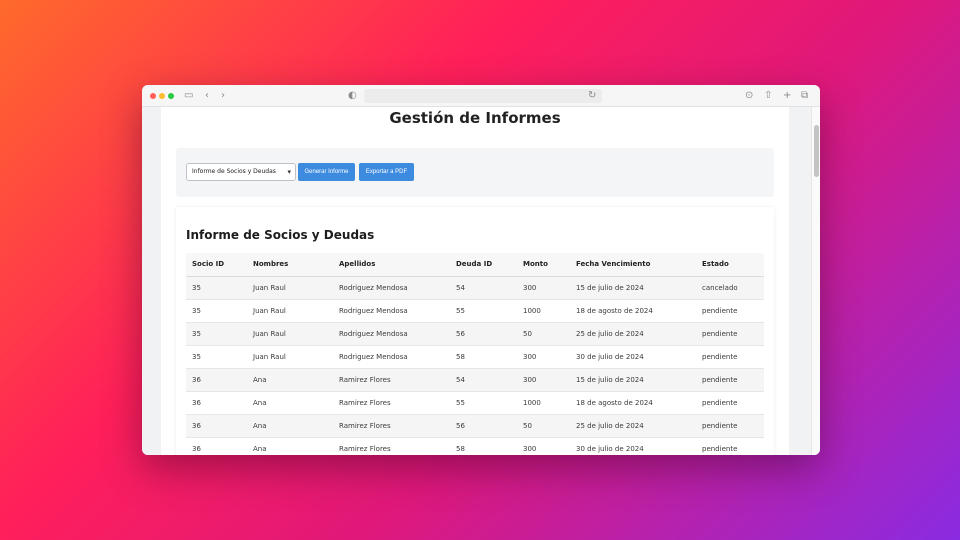  I want to click on tabs-icon: ⧉, so click(804, 96).